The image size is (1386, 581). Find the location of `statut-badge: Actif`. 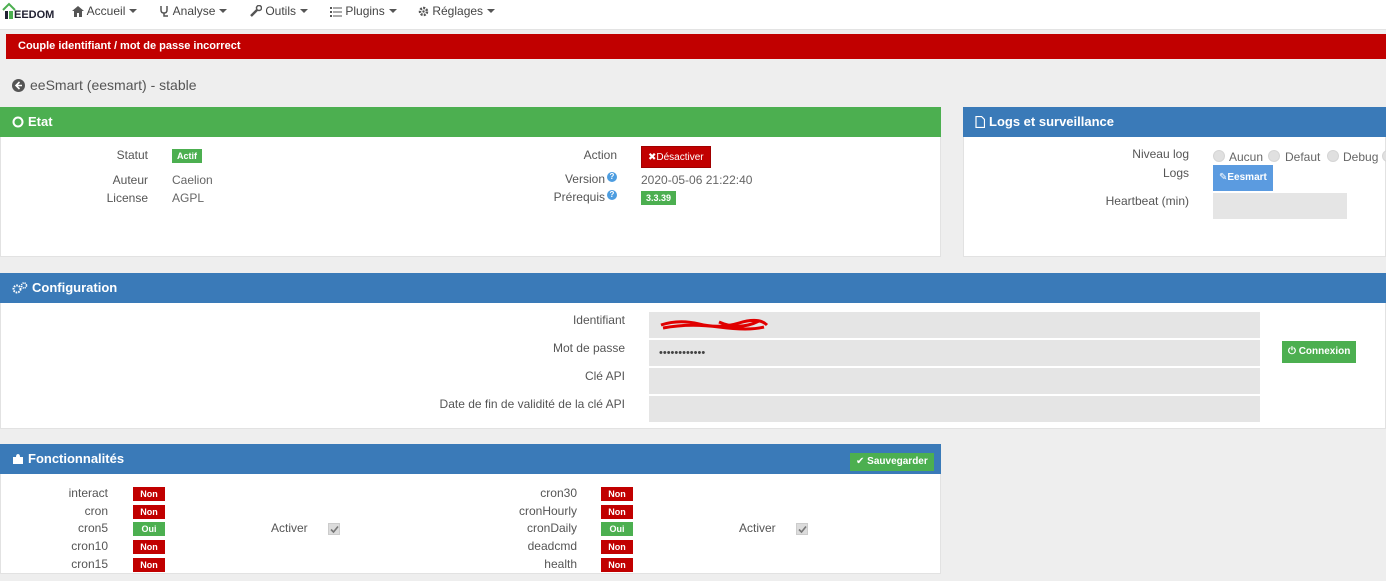

statut-badge: Actif is located at coordinates (187, 156).